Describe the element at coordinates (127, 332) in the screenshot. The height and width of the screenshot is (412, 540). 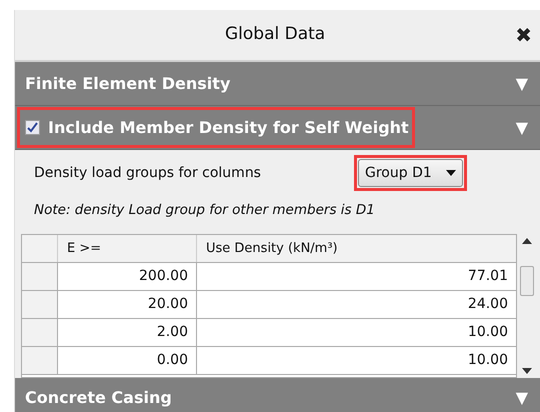
I see `table-cell: 2.00` at that location.